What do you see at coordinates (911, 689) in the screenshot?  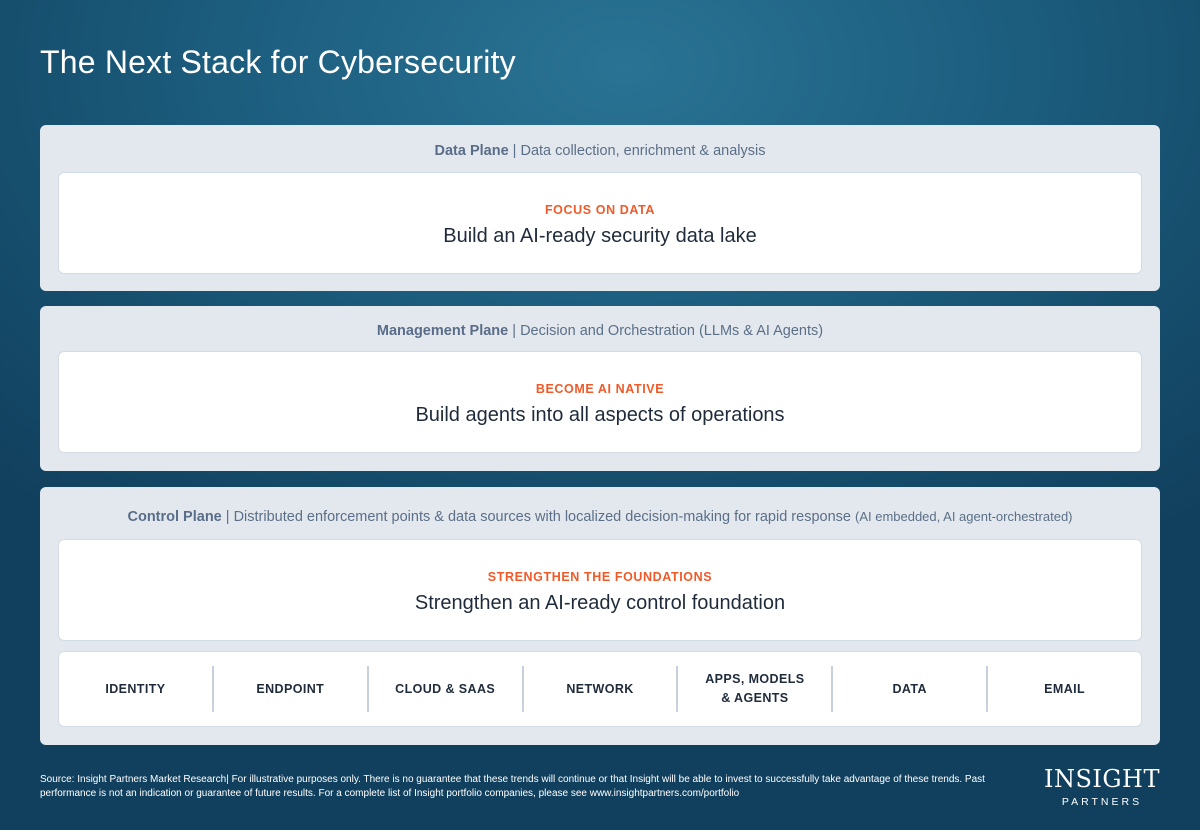 I see `foundation-data: DATA` at bounding box center [911, 689].